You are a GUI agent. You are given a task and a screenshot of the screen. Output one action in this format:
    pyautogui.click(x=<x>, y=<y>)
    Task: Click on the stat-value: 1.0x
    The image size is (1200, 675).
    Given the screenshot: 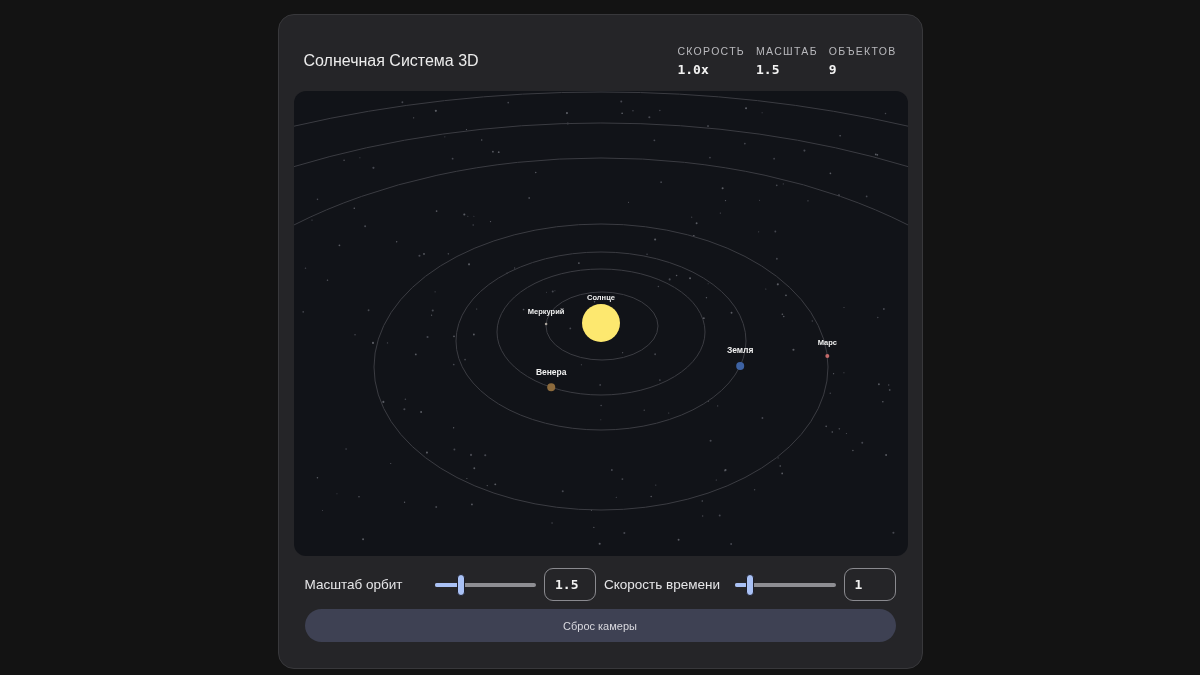 What is the action you would take?
    pyautogui.click(x=693, y=69)
    